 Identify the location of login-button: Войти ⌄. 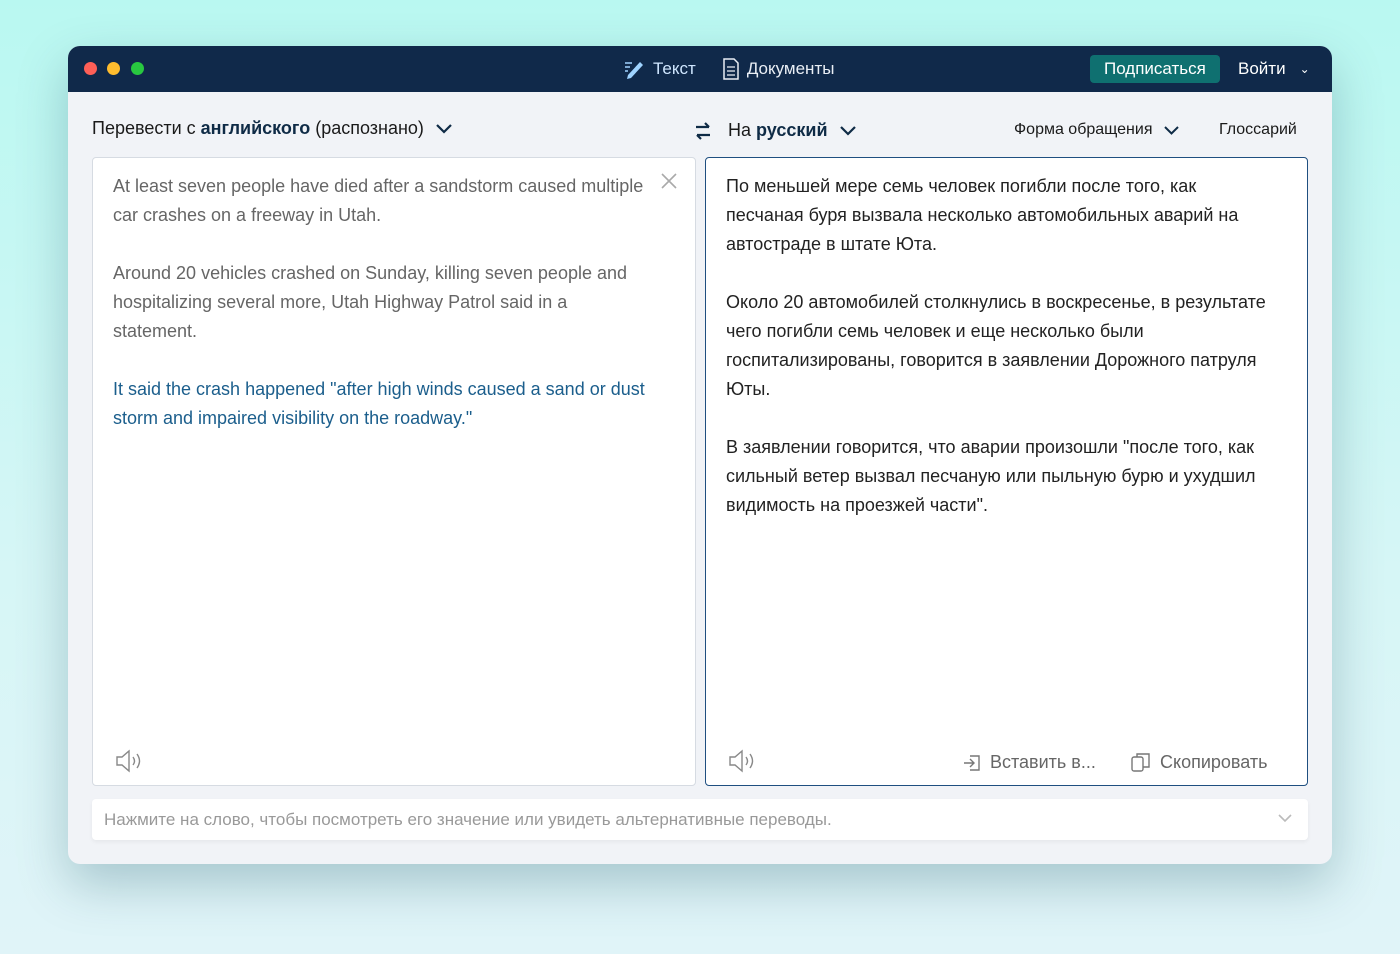
(1274, 69).